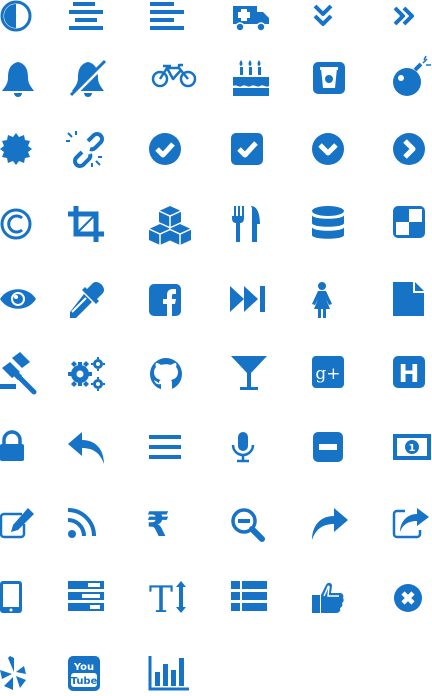 The image size is (432, 696). What do you see at coordinates (332, 601) in the screenshot?
I see `thumbs-o-up-icon` at bounding box center [332, 601].